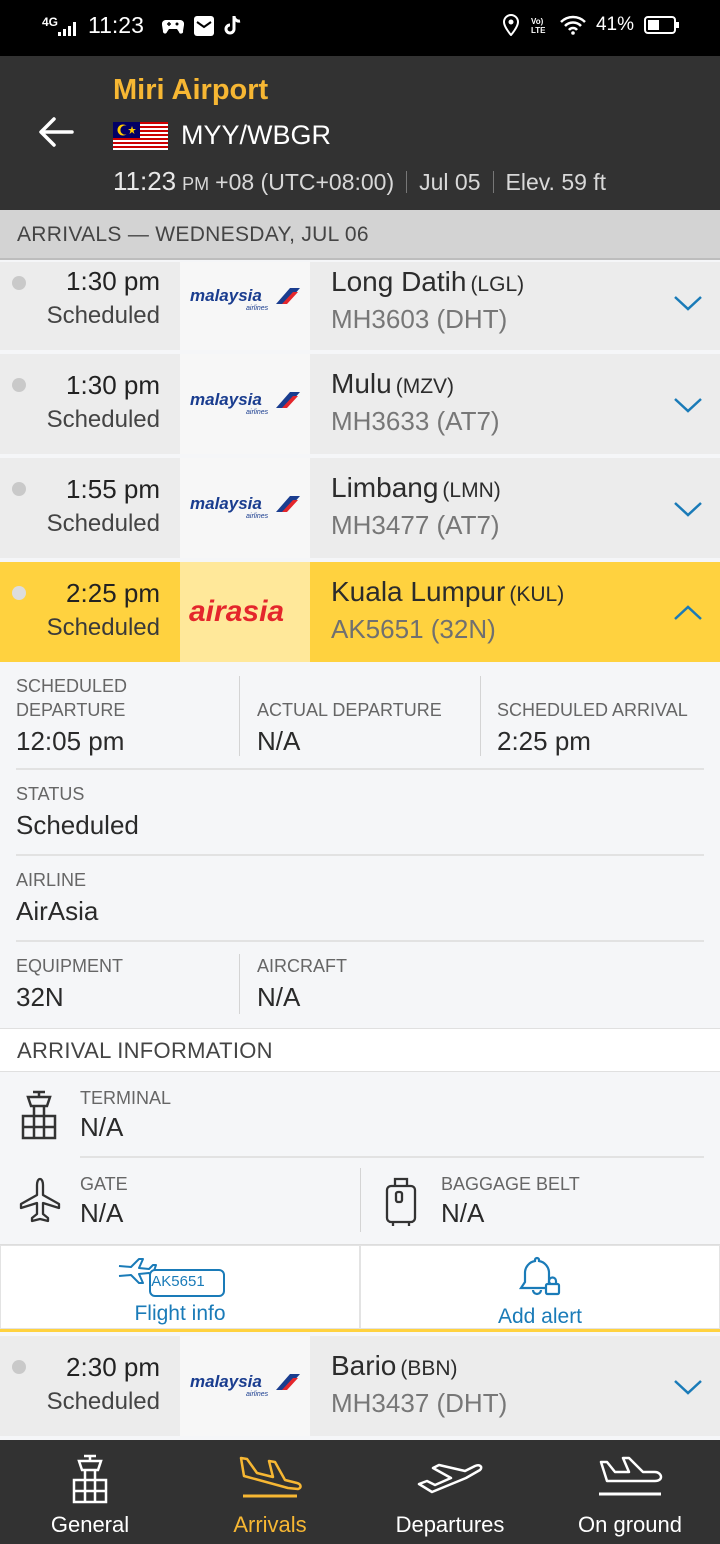 This screenshot has width=720, height=1544. Describe the element at coordinates (140, 136) in the screenshot. I see `malaysia-flag-icon` at that location.